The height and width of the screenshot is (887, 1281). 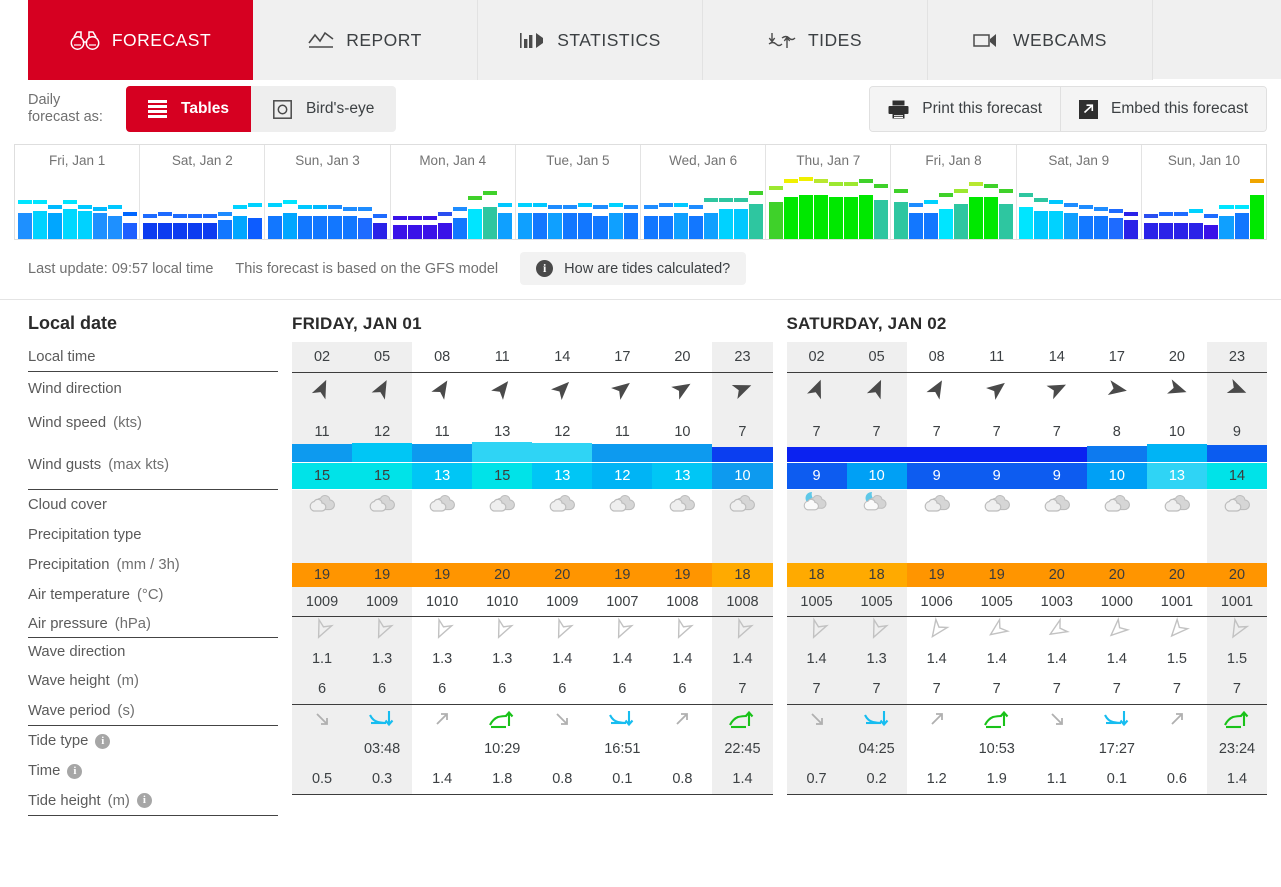 I want to click on tab-forecast: FORECAST, so click(x=140, y=40).